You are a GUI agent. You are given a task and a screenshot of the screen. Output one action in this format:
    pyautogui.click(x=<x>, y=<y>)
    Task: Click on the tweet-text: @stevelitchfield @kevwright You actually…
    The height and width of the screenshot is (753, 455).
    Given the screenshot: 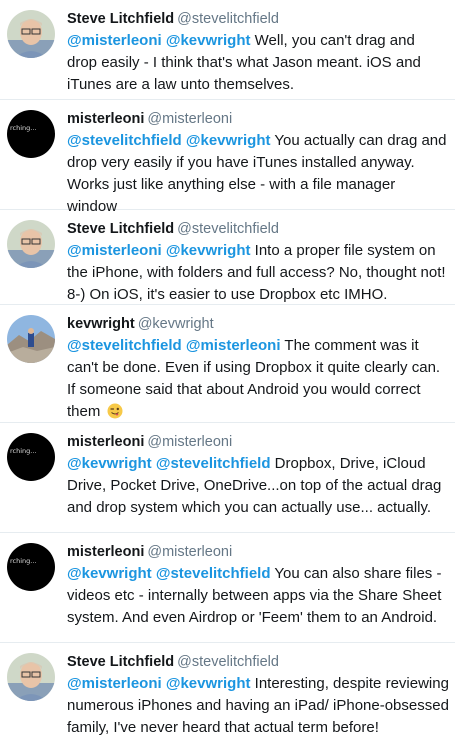 What is the action you would take?
    pyautogui.click(x=258, y=174)
    